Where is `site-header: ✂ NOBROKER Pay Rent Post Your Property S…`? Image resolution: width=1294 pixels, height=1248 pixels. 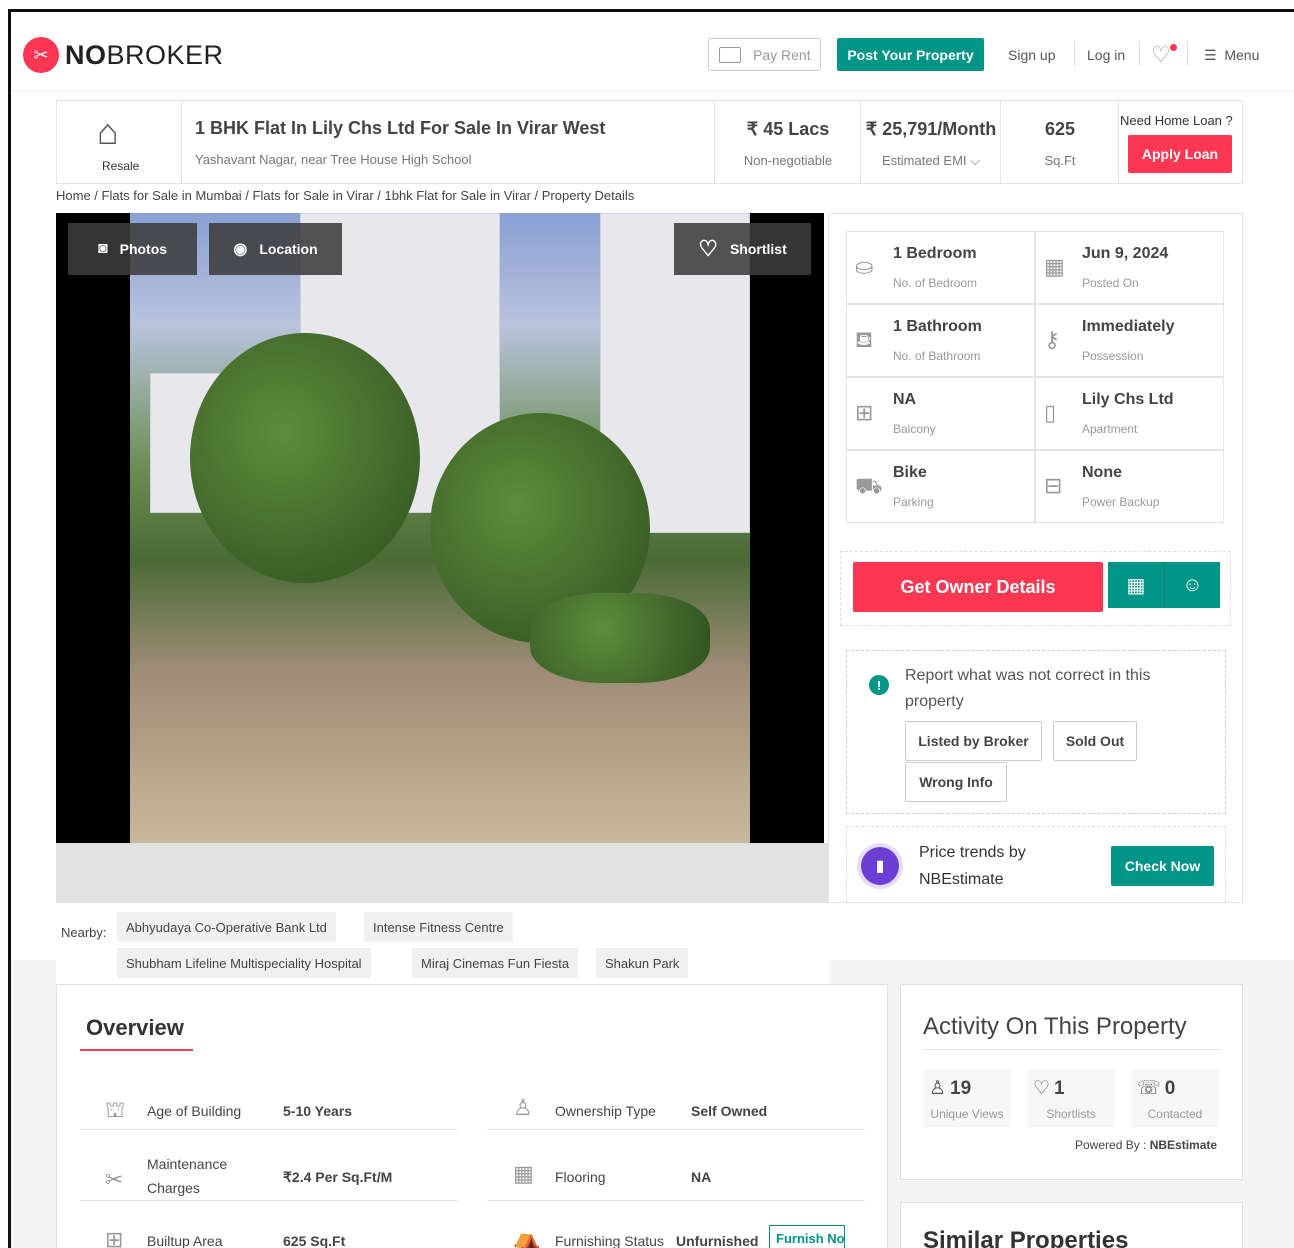 site-header: ✂ NOBROKER Pay Rent Post Your Property S… is located at coordinates (652, 52).